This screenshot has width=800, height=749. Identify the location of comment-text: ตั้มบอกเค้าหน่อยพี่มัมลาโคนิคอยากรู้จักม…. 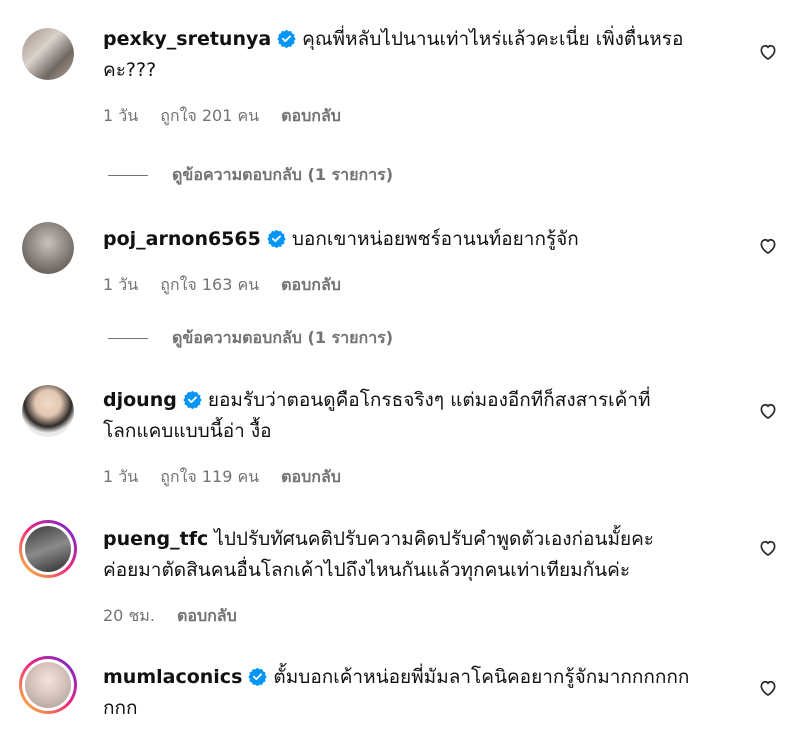
(481, 677).